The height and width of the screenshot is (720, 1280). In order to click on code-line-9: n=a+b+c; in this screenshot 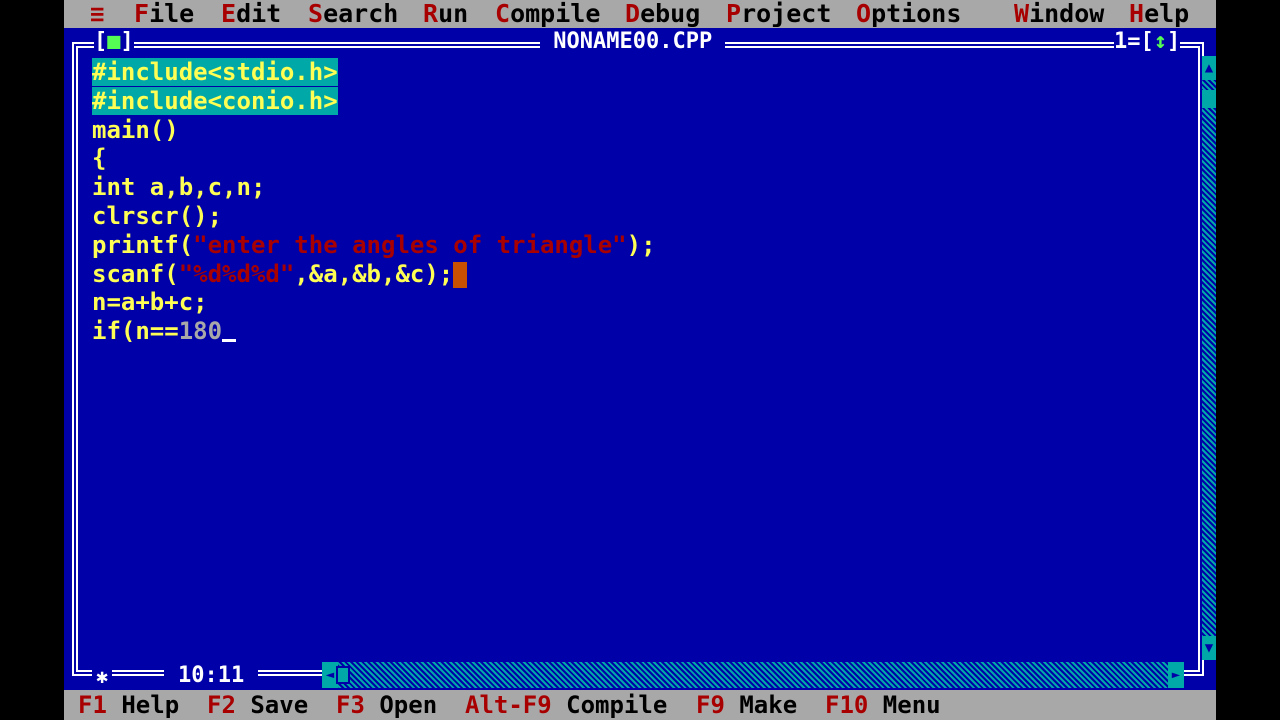, I will do `click(150, 302)`.